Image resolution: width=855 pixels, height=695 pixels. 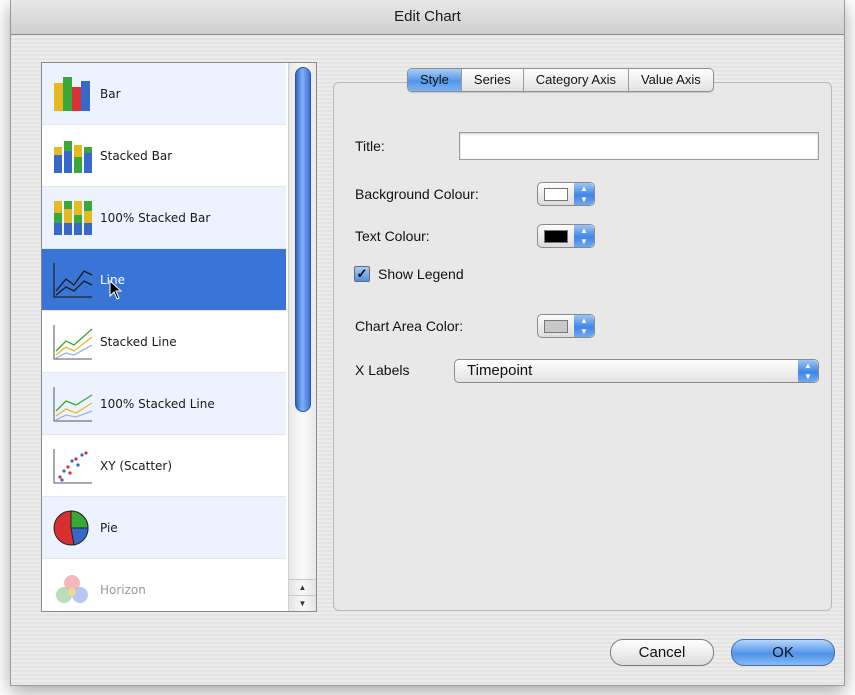 What do you see at coordinates (417, 194) in the screenshot?
I see `background-colour-label: Background Colour:` at bounding box center [417, 194].